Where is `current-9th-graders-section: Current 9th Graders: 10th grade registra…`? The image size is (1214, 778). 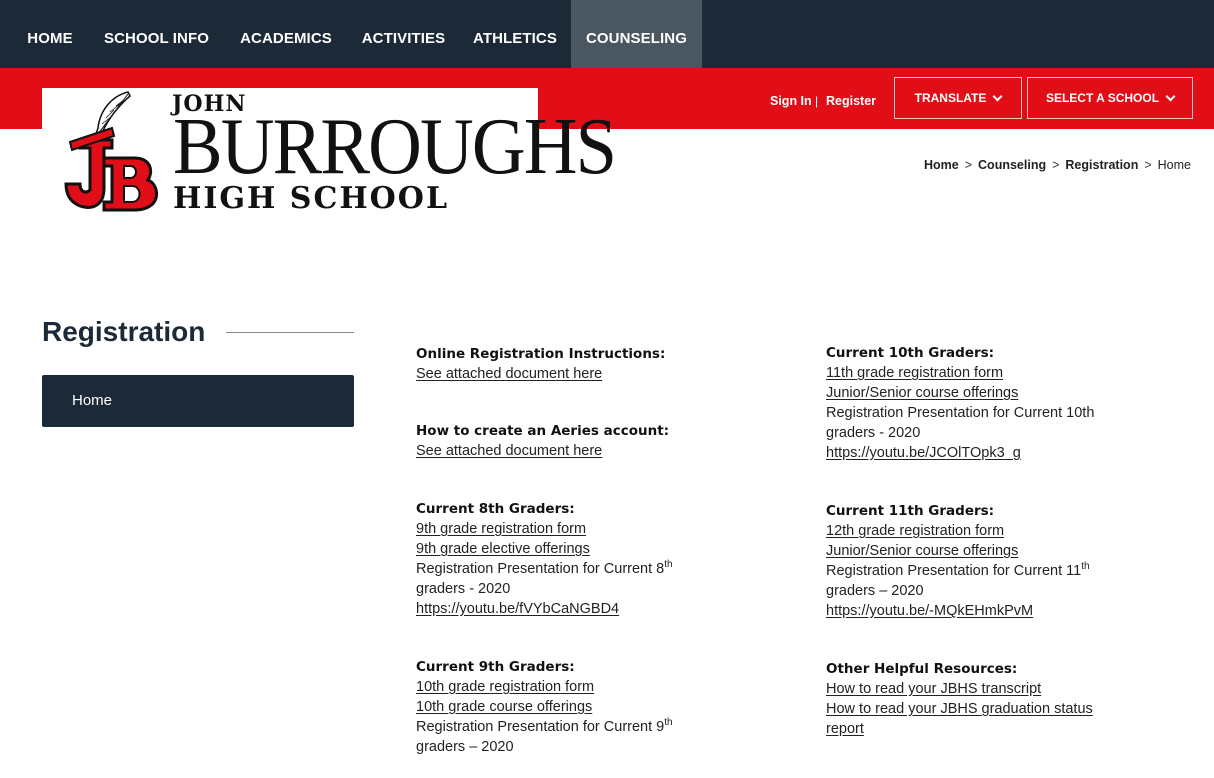 current-9th-graders-section: Current 9th Graders: 10th grade registra… is located at coordinates (586, 707).